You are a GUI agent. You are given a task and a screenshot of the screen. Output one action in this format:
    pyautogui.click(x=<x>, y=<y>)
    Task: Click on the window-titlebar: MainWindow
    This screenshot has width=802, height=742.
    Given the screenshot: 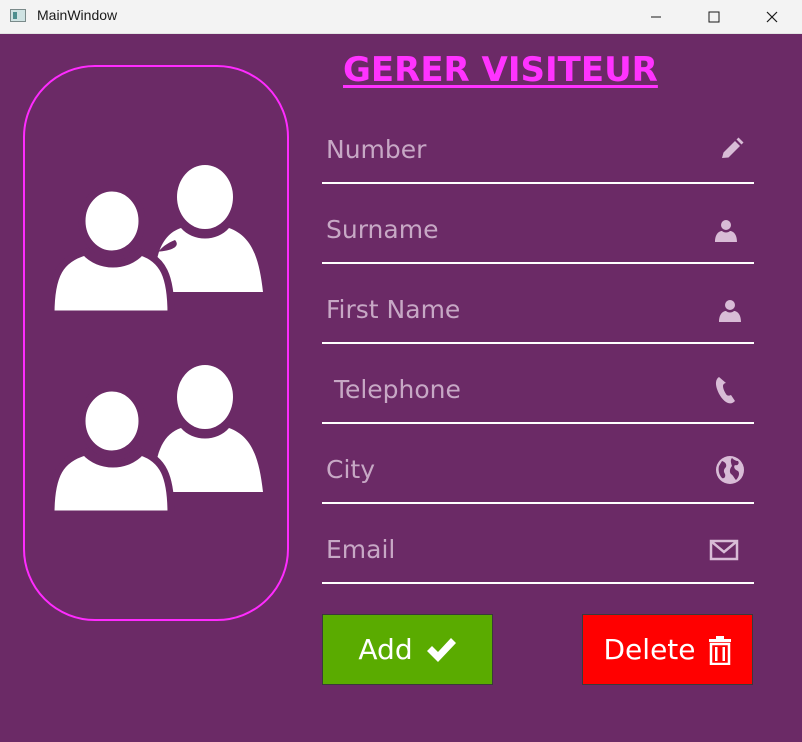 What is the action you would take?
    pyautogui.click(x=401, y=17)
    